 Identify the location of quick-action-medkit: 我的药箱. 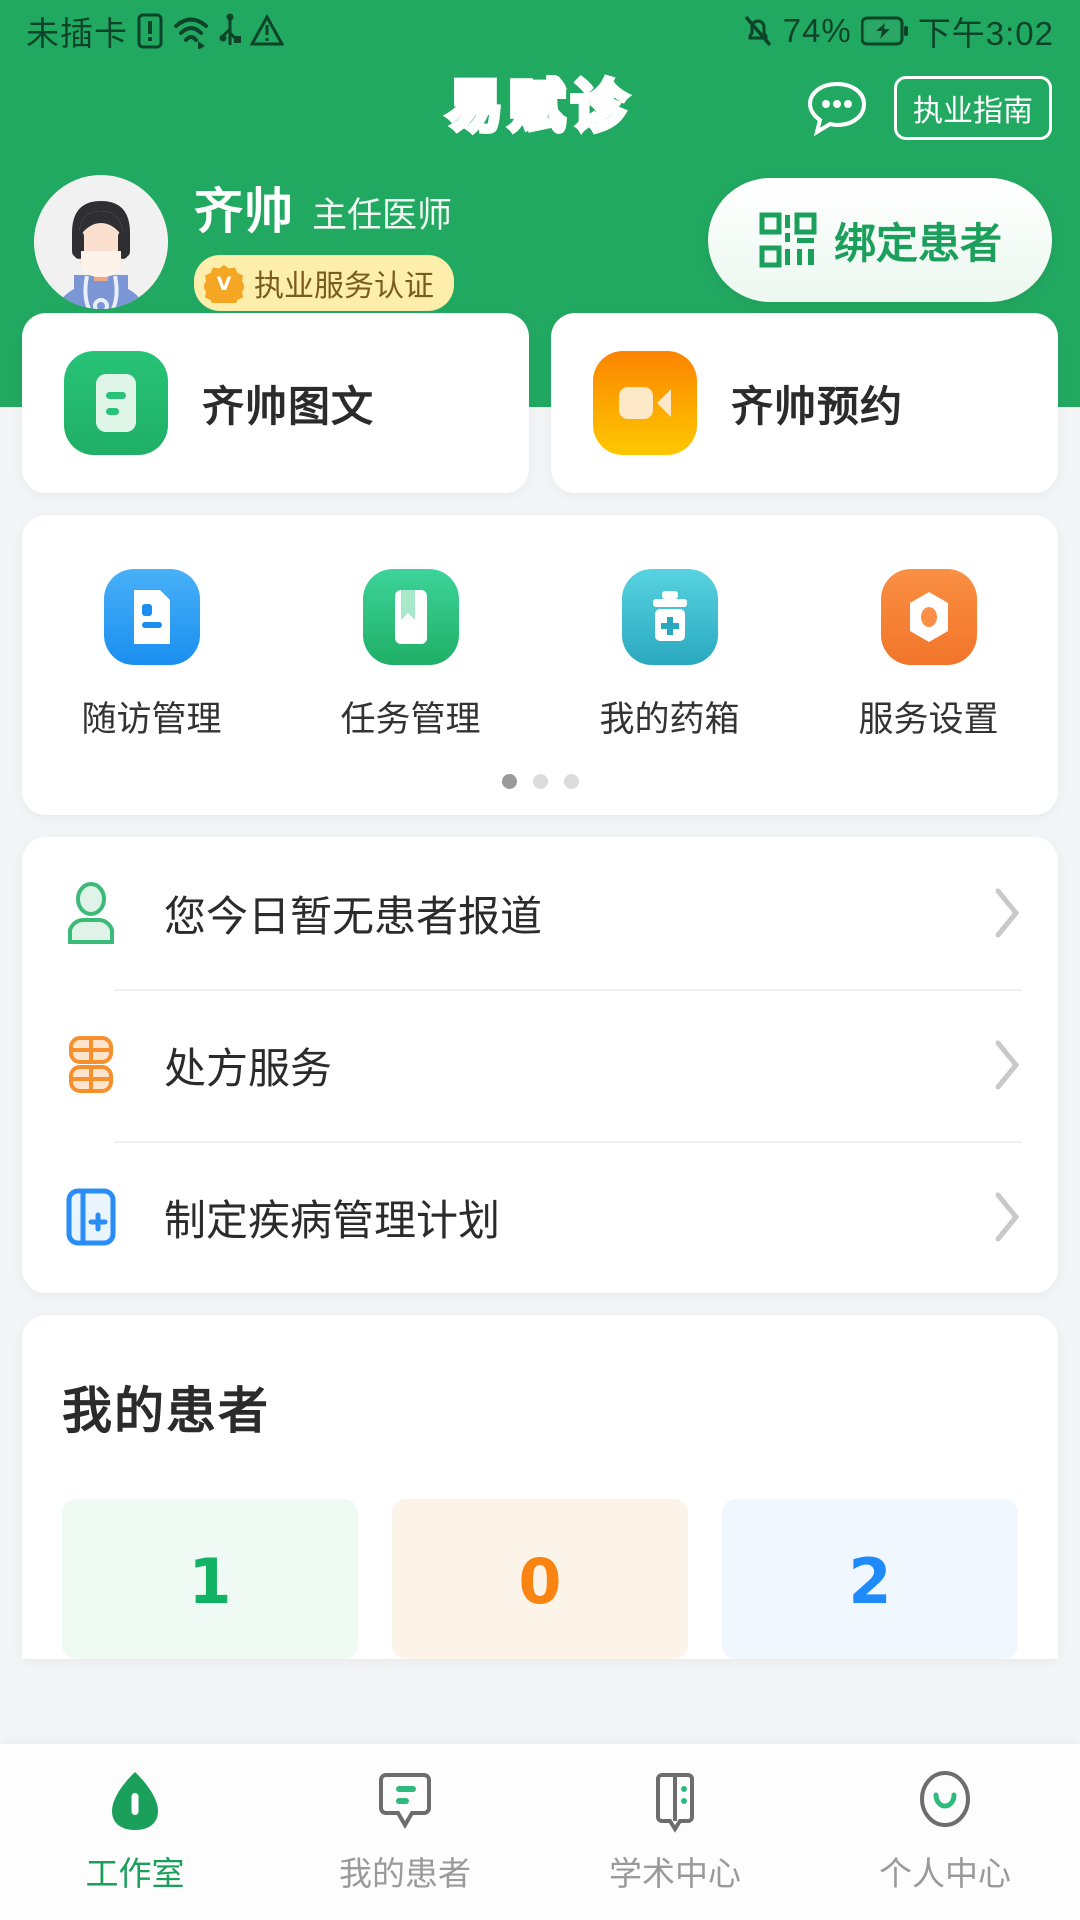
(669, 655).